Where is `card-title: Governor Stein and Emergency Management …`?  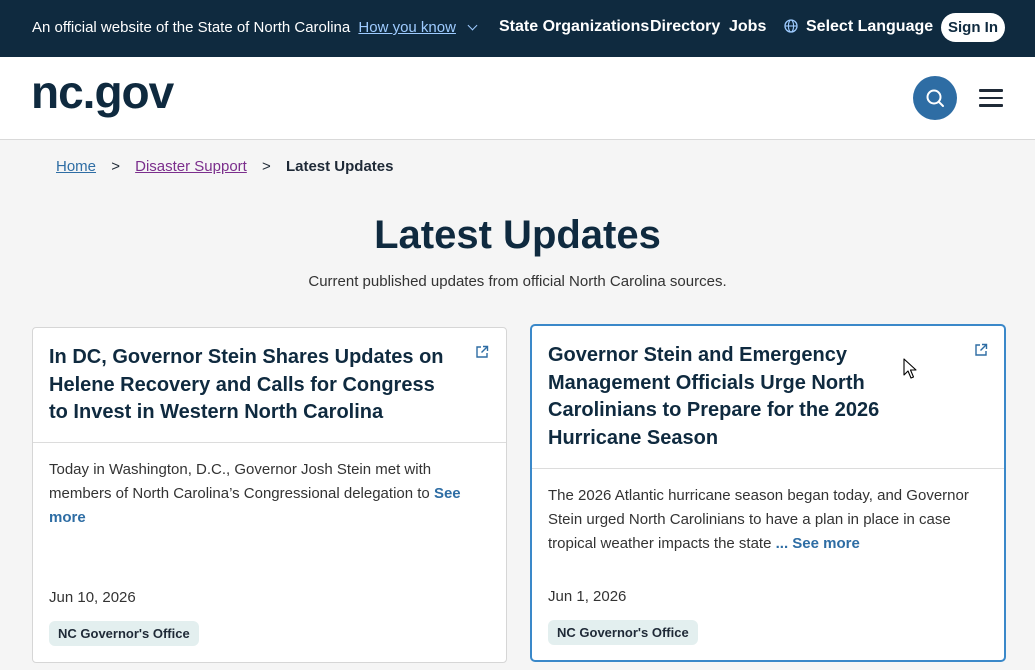
card-title: Governor Stein and Emergency Management … is located at coordinates (748, 397).